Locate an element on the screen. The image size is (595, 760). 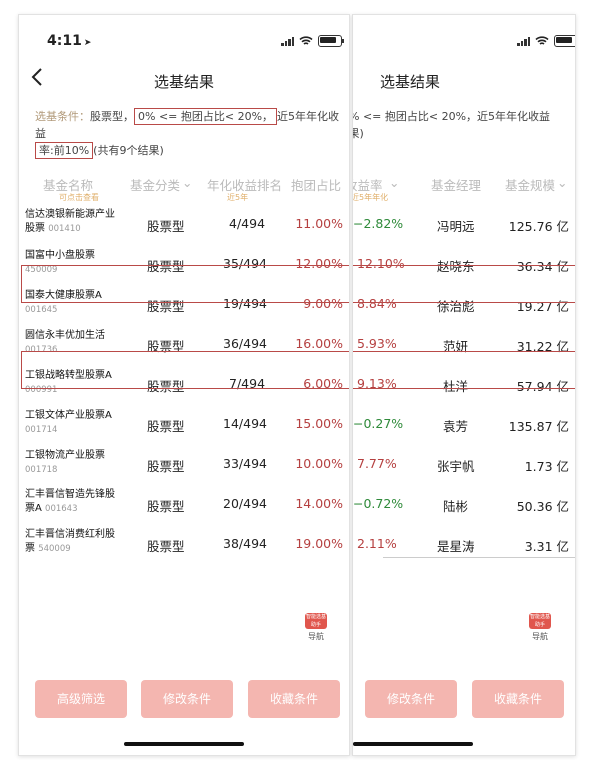
fund-code: 540009 is located at coordinates (54, 549).